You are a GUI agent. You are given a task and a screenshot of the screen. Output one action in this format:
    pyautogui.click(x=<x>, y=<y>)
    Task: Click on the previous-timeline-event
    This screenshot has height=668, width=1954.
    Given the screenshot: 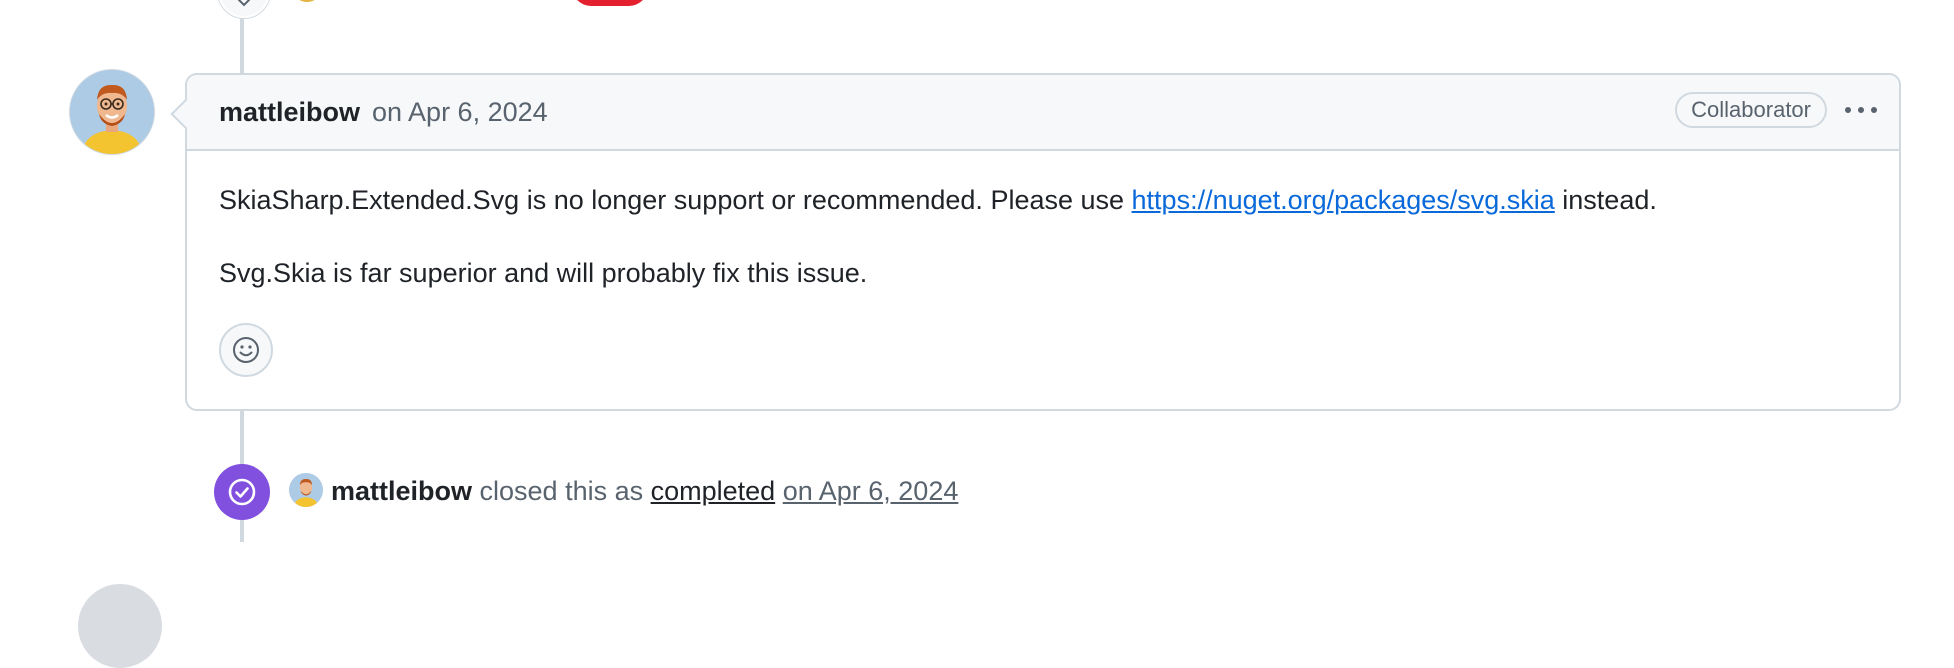 What is the action you would take?
    pyautogui.click(x=977, y=9)
    